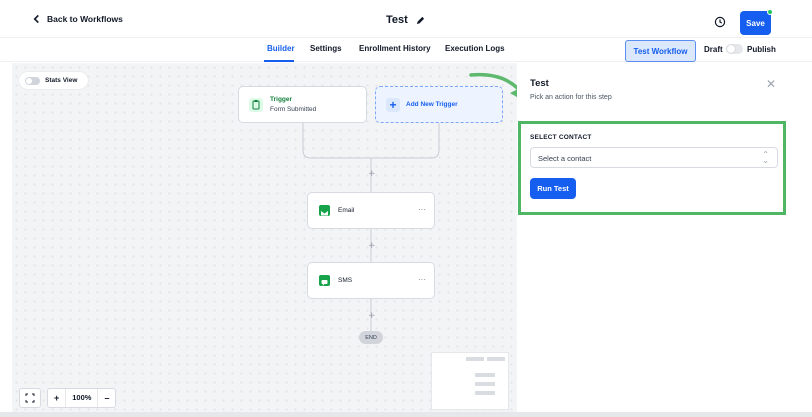 The image size is (812, 417). What do you see at coordinates (475, 48) in the screenshot?
I see `tab-execution-logs: Execution Logs` at bounding box center [475, 48].